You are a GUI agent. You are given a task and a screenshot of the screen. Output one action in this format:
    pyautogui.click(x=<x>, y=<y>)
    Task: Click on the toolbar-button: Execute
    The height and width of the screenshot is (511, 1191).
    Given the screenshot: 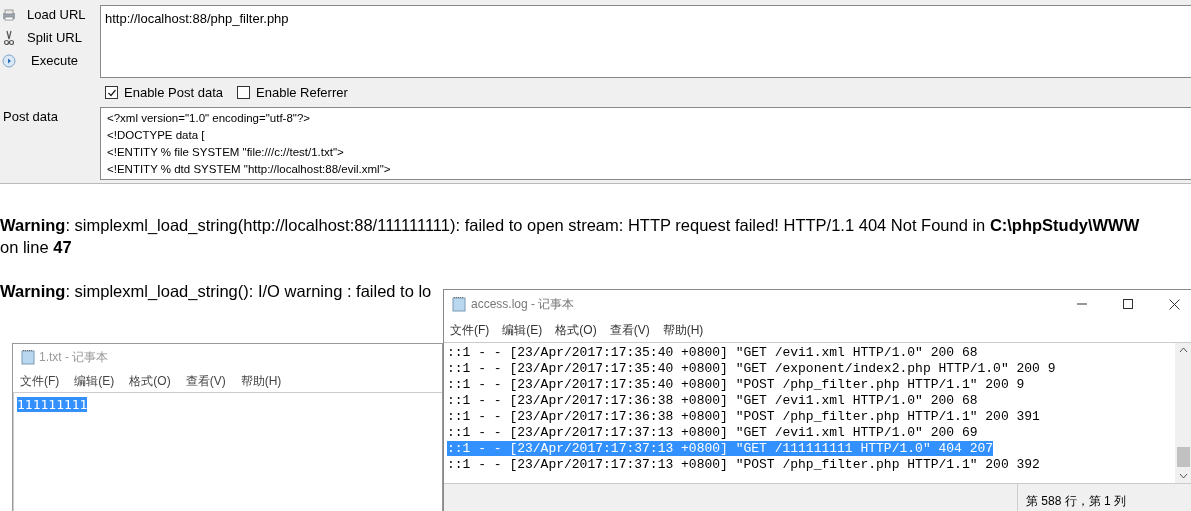 What is the action you would take?
    pyautogui.click(x=50, y=61)
    